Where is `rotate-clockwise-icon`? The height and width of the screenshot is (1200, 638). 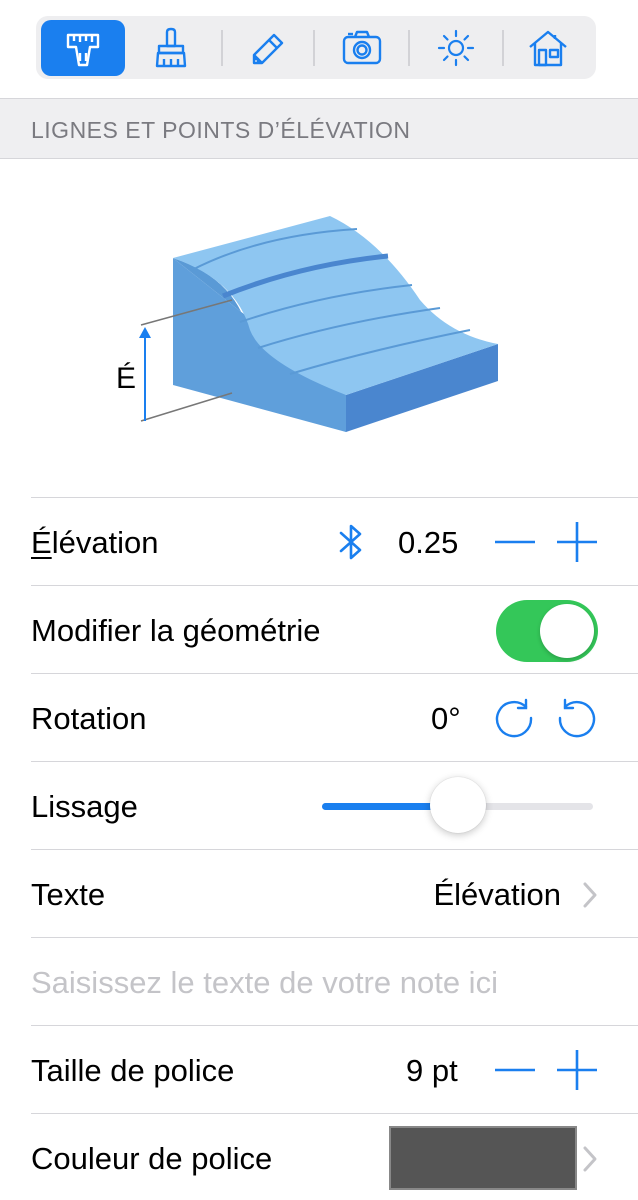
rotate-clockwise-icon is located at coordinates (514, 718).